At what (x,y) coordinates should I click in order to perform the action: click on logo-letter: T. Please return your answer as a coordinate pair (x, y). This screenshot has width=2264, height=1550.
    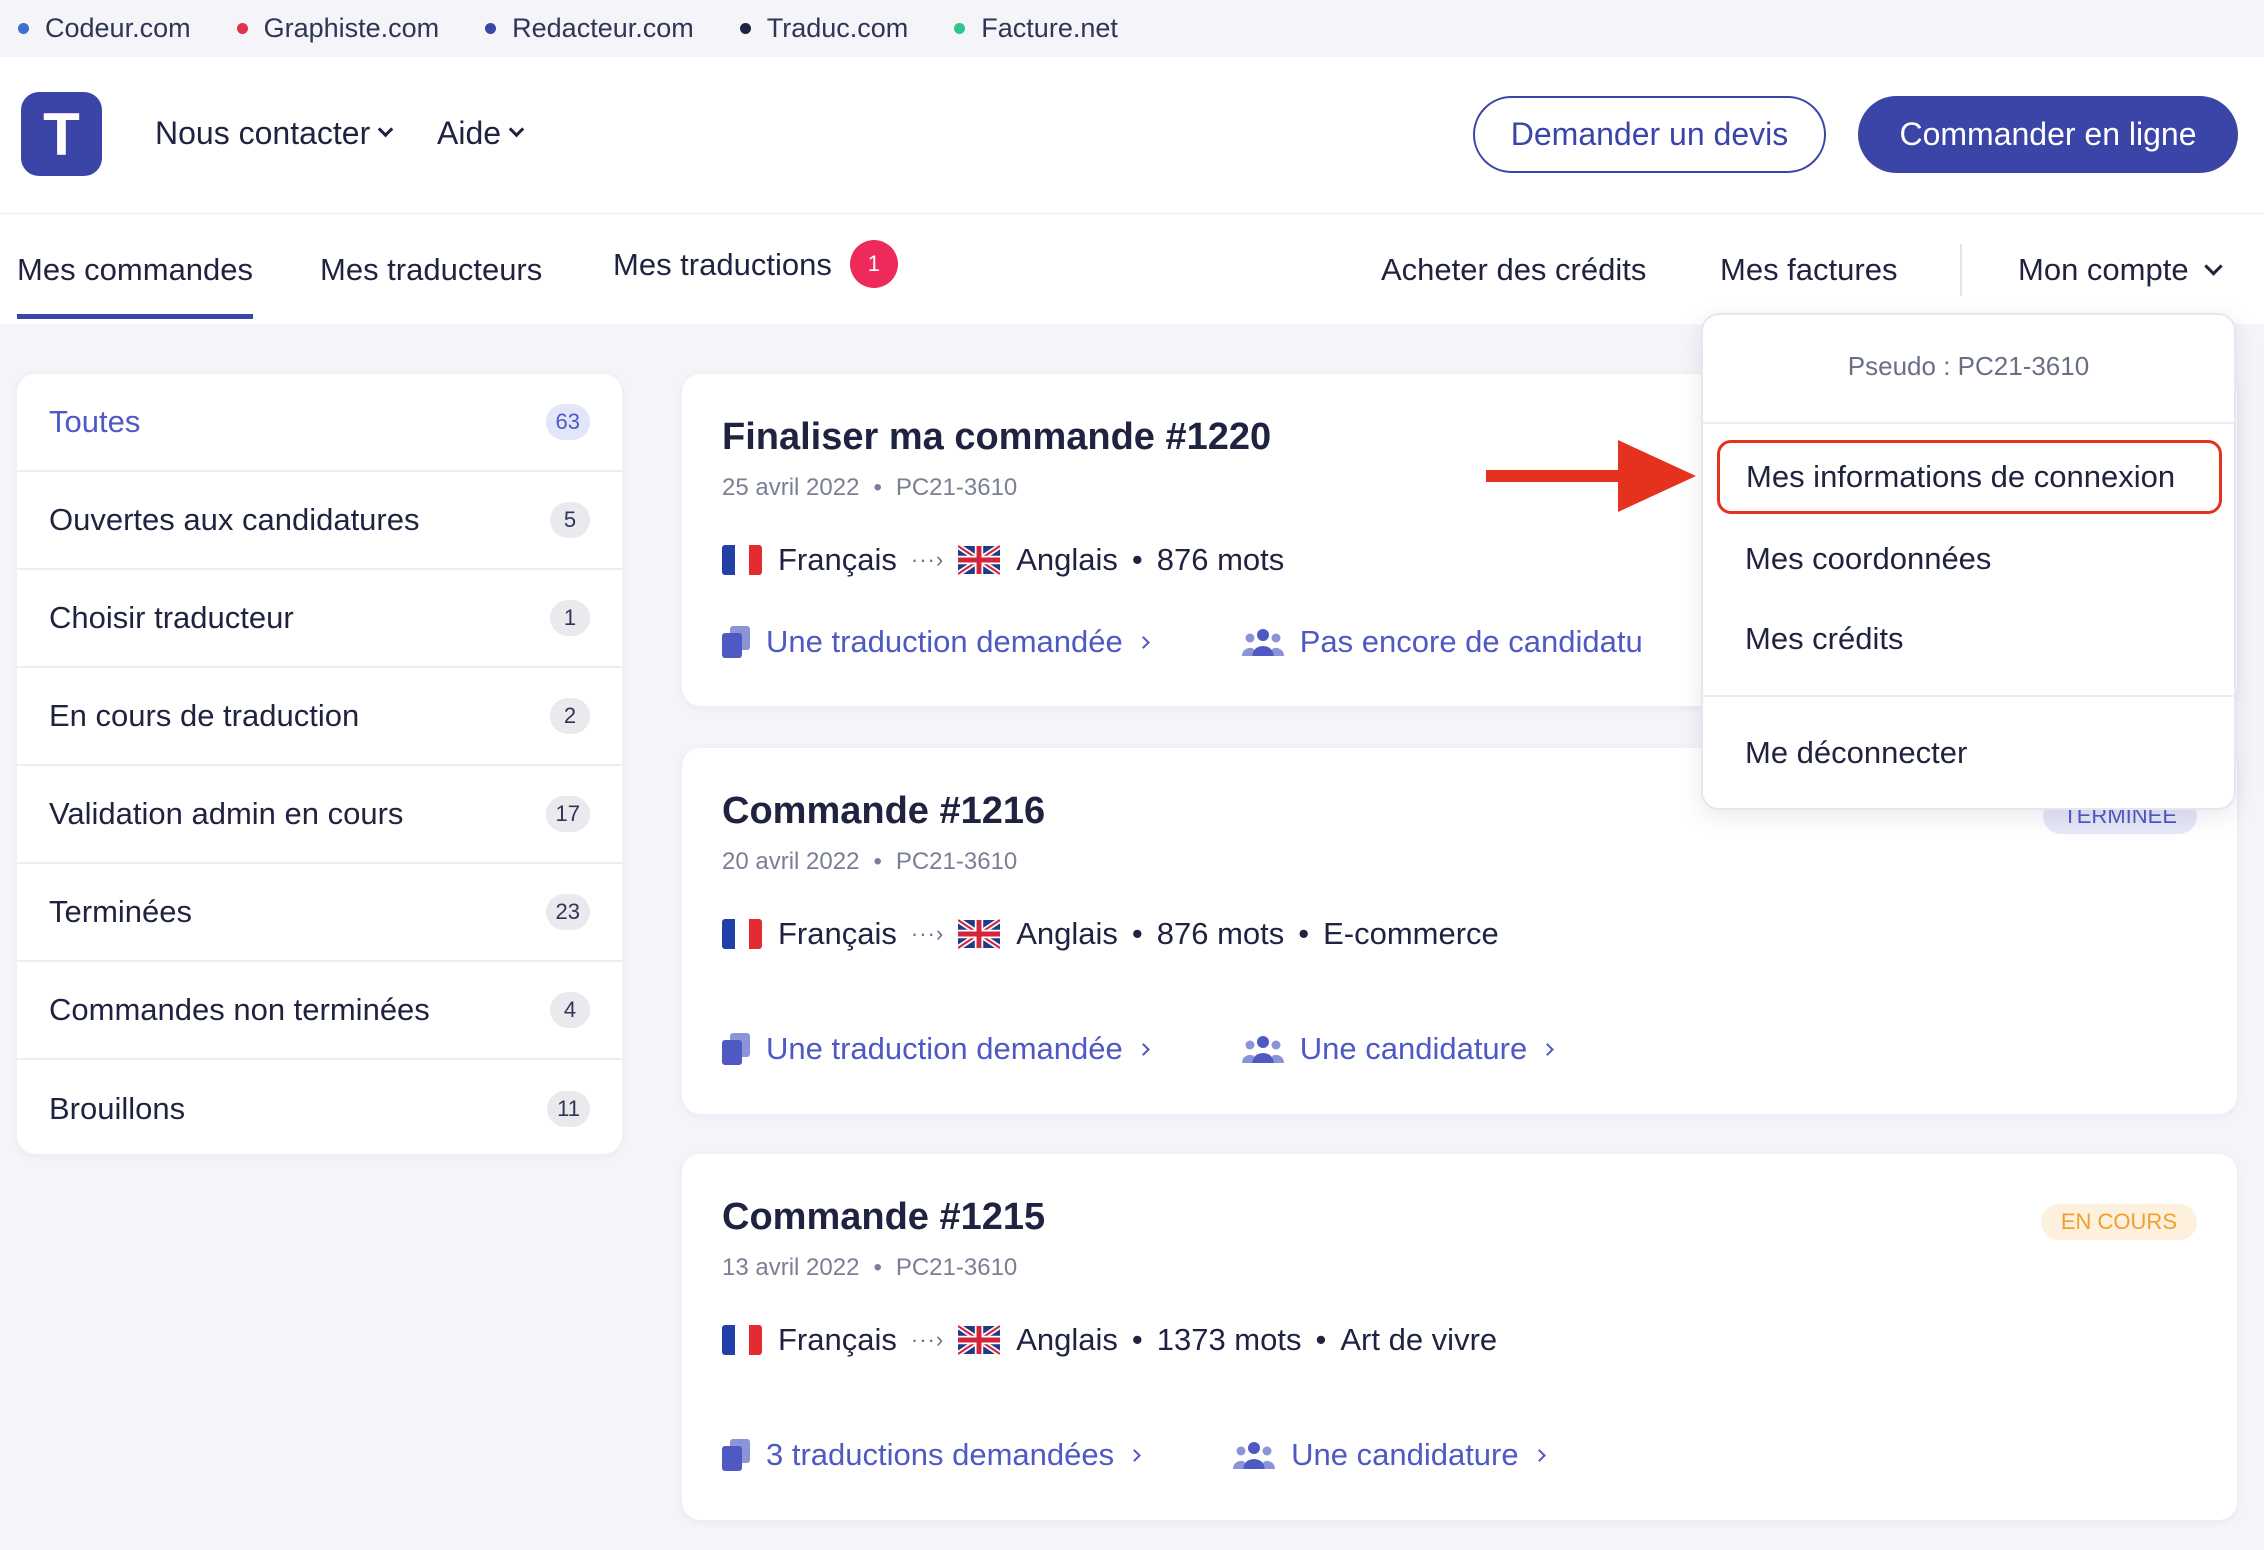
    Looking at the image, I should click on (61, 134).